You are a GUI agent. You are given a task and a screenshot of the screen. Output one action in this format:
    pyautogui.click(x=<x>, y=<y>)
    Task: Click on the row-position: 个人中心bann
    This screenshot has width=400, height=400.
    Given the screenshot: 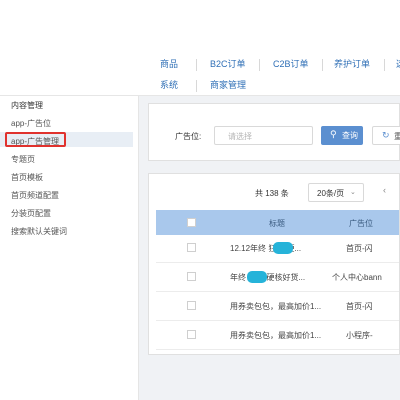 What is the action you would take?
    pyautogui.click(x=357, y=277)
    